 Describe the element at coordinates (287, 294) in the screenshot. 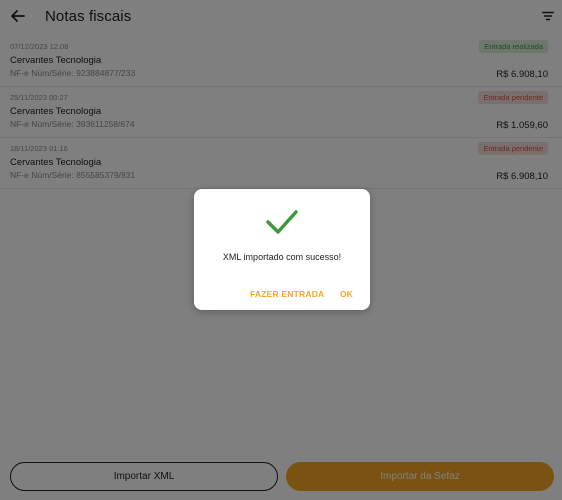

I see `make-entry-button: FAZER ENTRADA` at that location.